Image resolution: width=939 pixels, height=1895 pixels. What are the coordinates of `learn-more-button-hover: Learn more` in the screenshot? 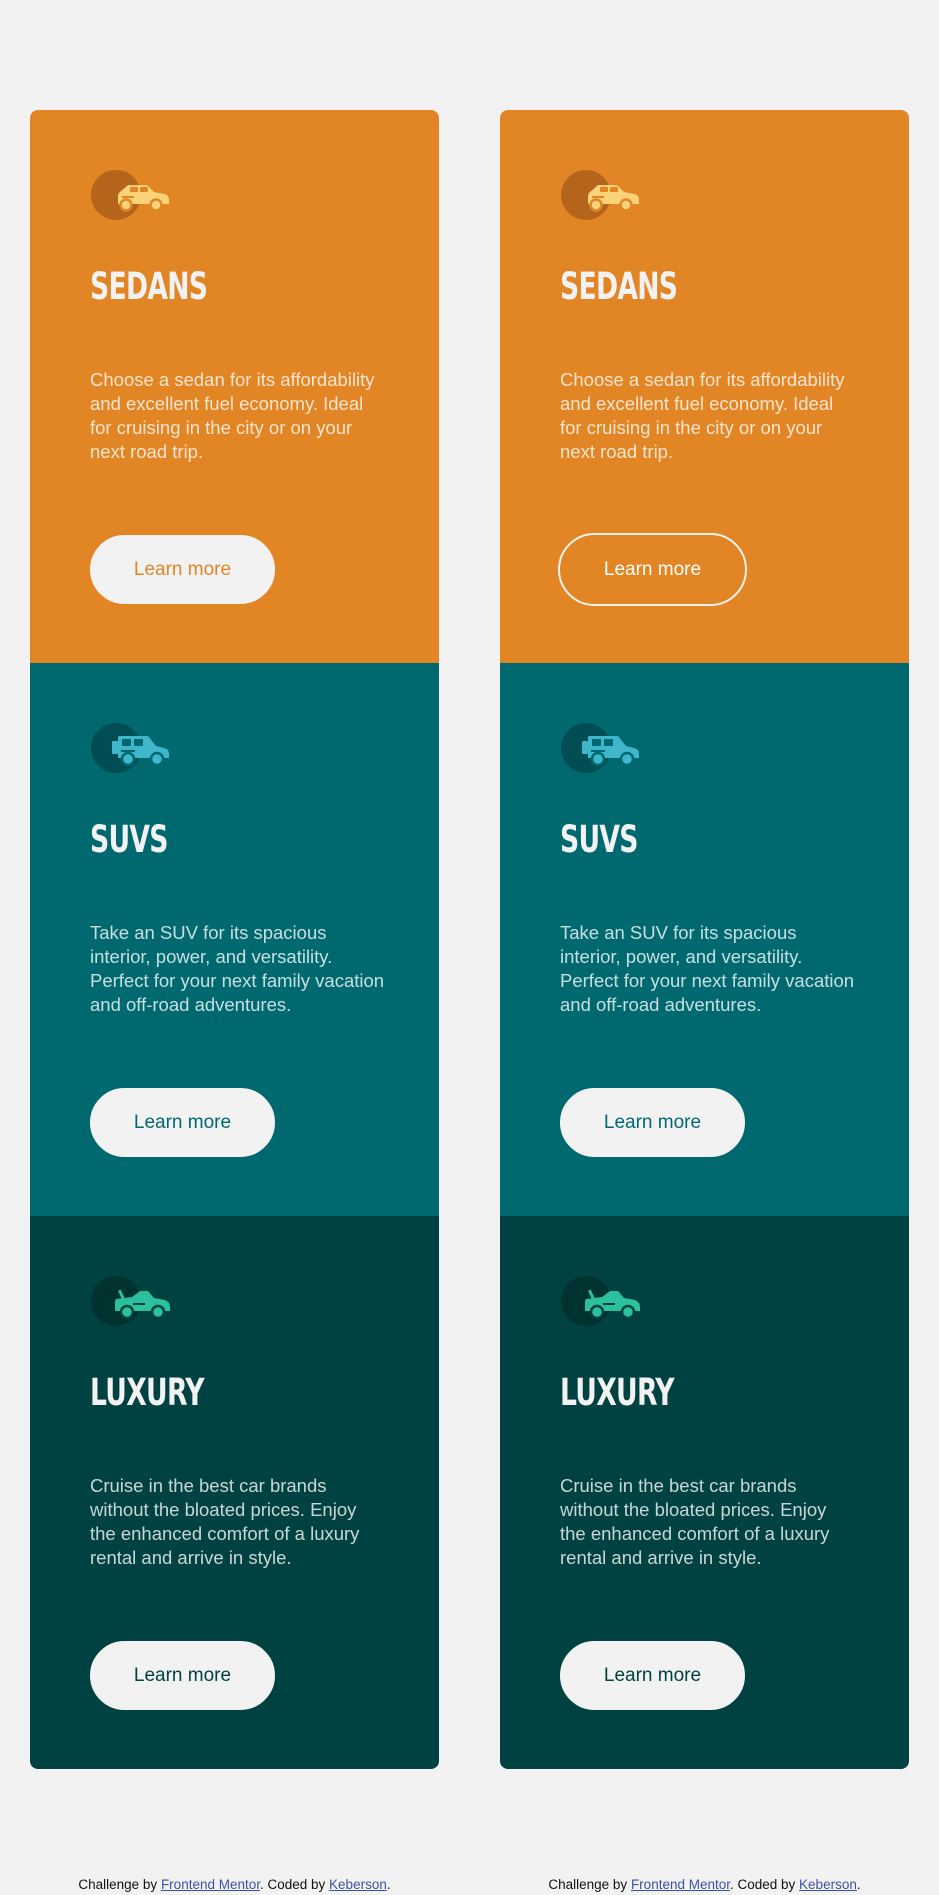 It's located at (652, 569).